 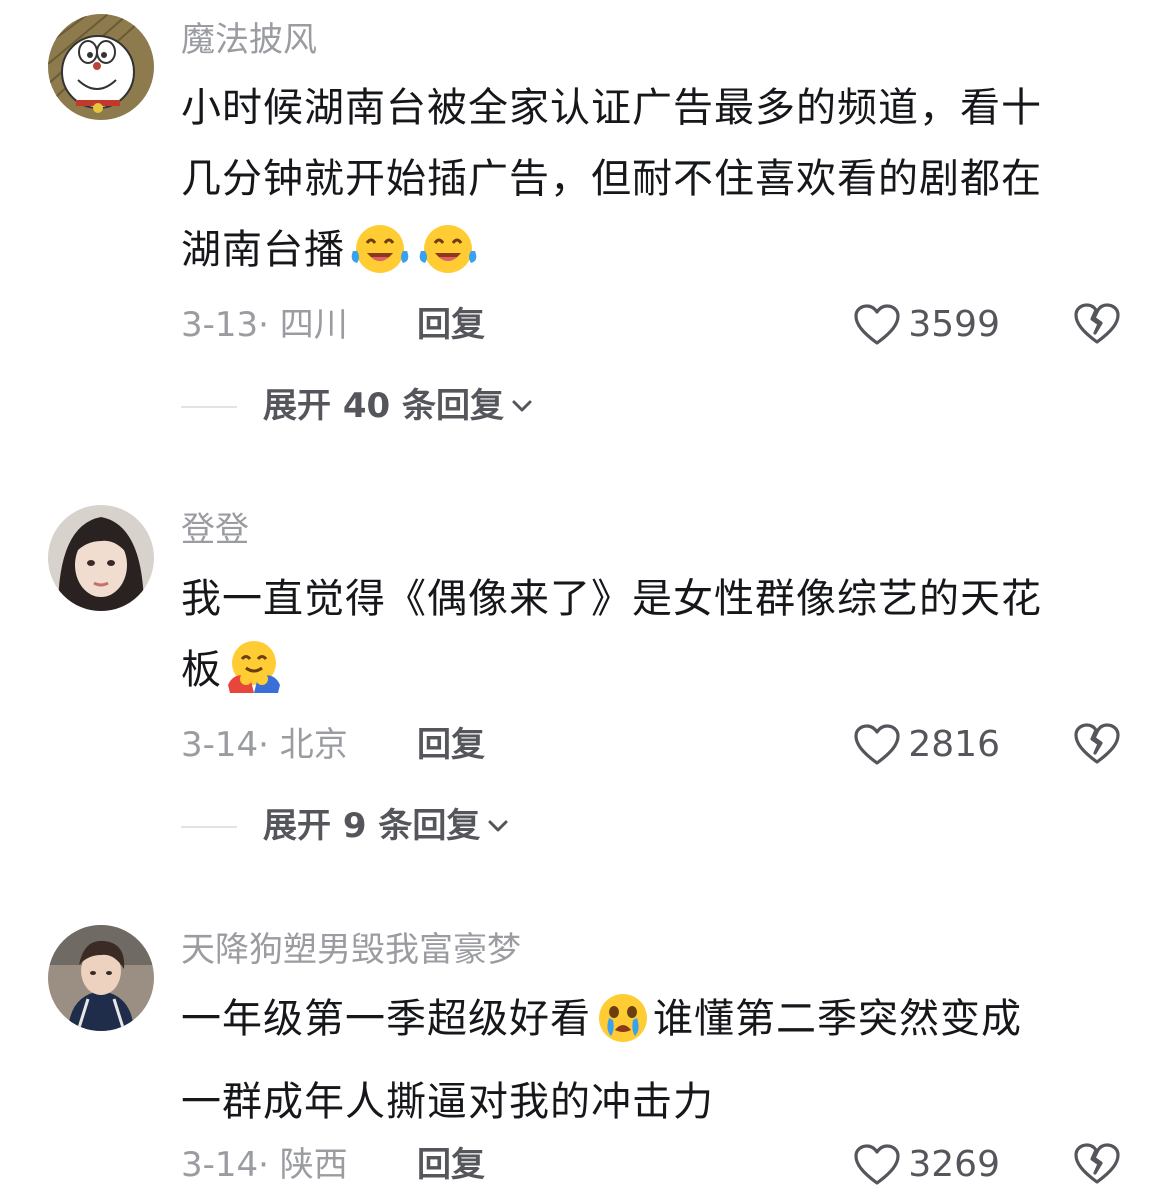 I want to click on comment-line-text: 湖南台播, so click(x=263, y=250).